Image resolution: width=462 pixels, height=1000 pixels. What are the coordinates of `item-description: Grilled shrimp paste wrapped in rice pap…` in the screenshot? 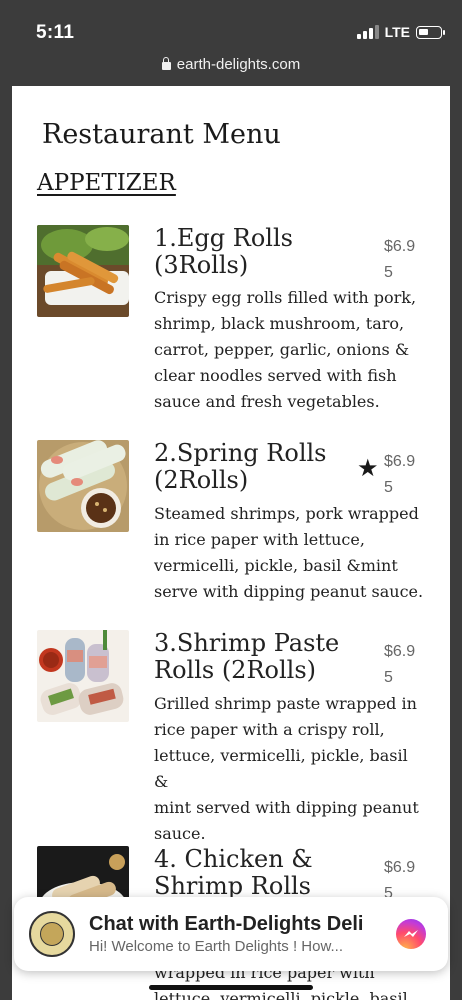 It's located at (286, 768).